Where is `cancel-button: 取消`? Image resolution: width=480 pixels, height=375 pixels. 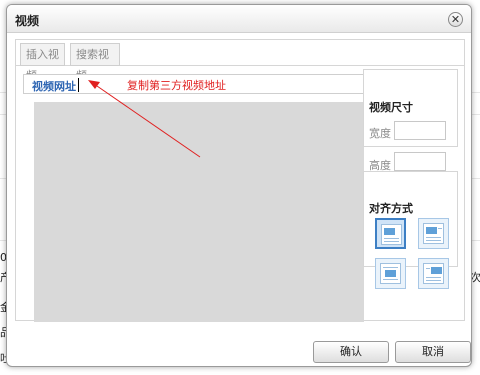 cancel-button: 取消 is located at coordinates (433, 352).